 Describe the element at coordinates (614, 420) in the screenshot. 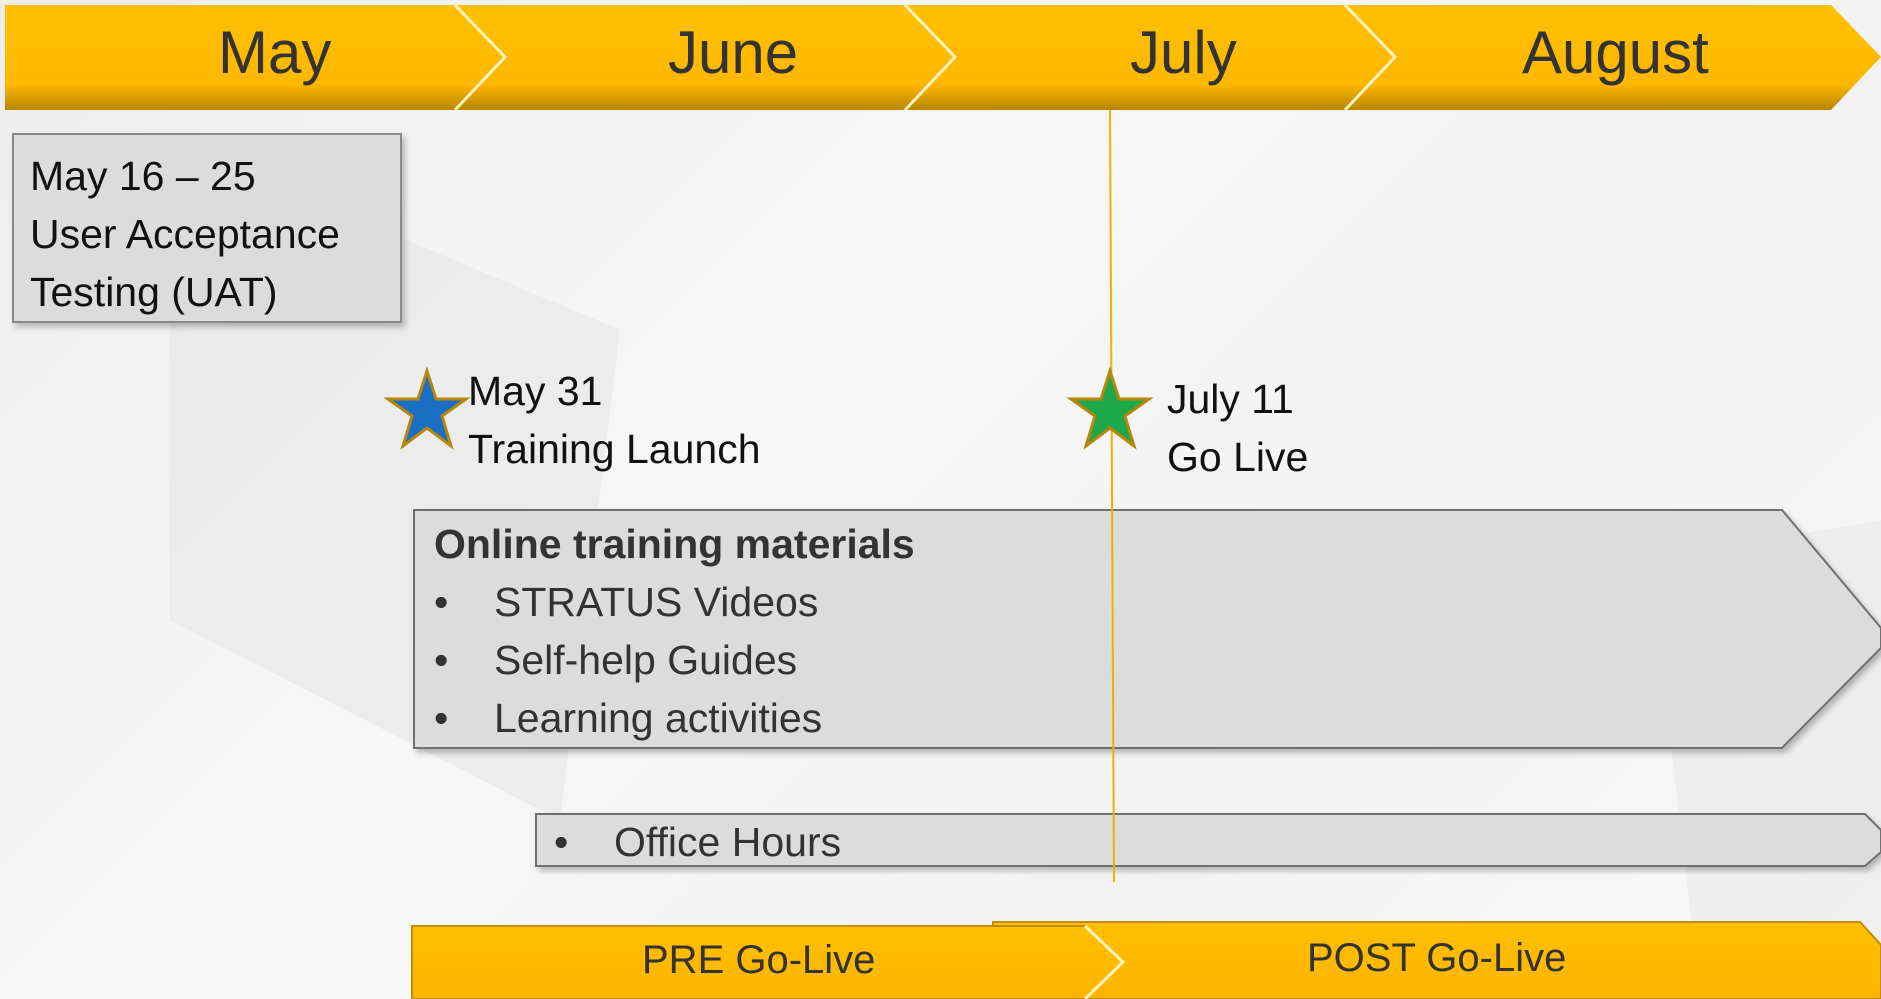

I see `training-launch-milestone: May 31 Training Launch` at that location.